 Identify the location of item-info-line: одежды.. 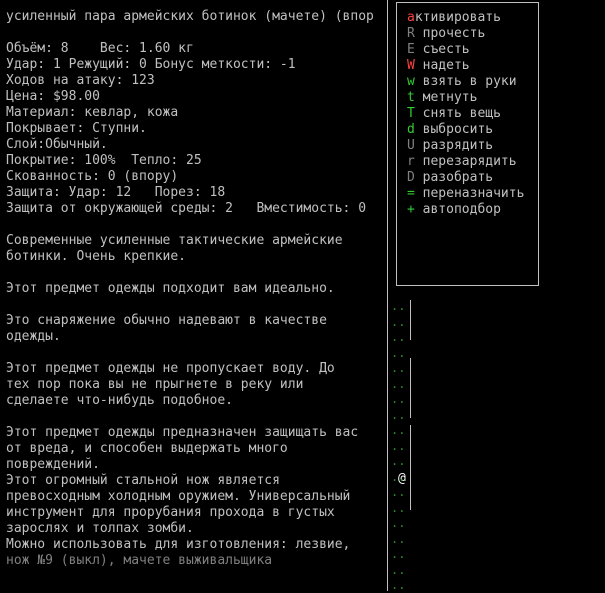
(33, 336).